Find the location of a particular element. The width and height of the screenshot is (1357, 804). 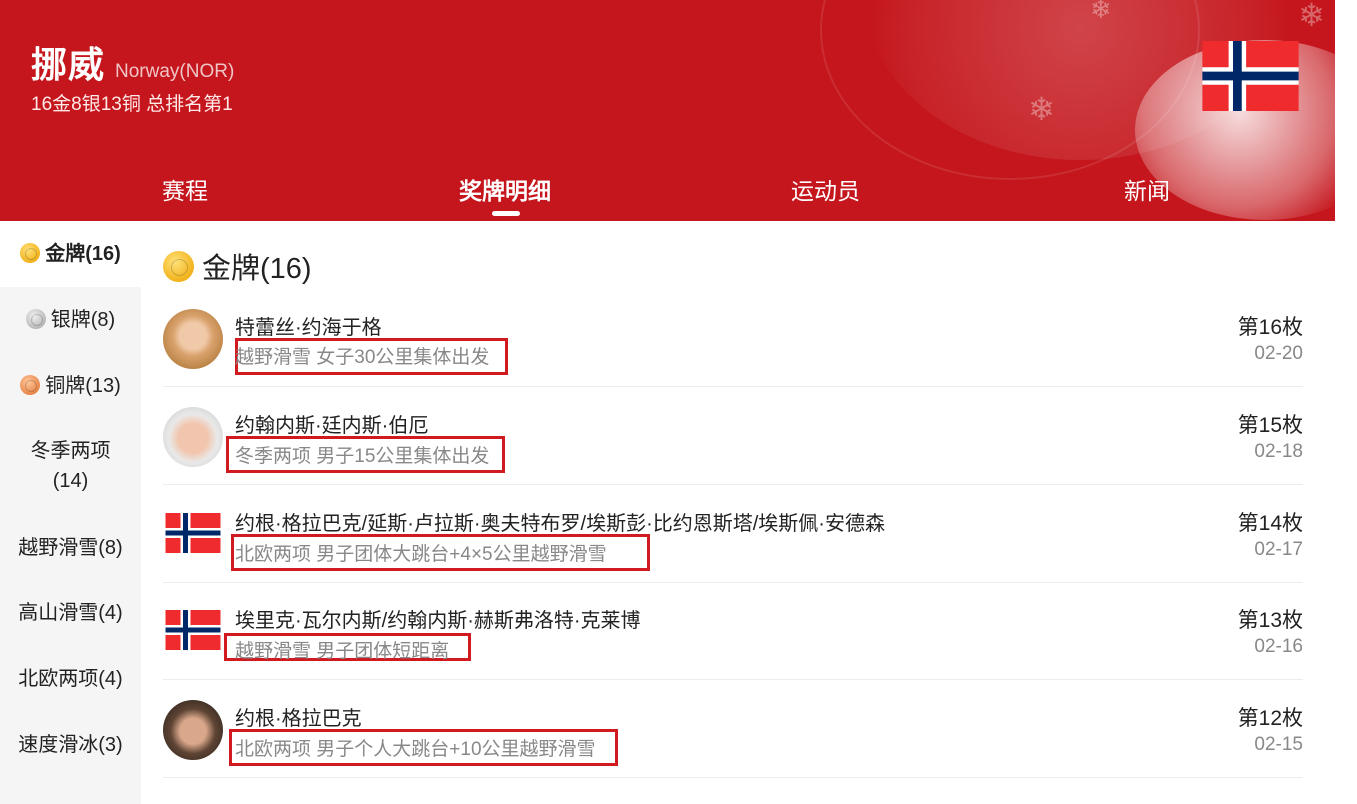

sidebar-item-label: 铜牌(13) is located at coordinates (83, 386).